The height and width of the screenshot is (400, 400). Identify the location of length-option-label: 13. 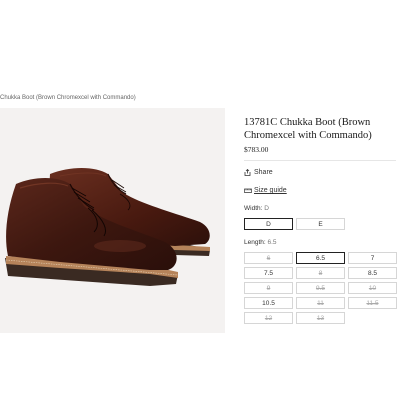
(320, 318).